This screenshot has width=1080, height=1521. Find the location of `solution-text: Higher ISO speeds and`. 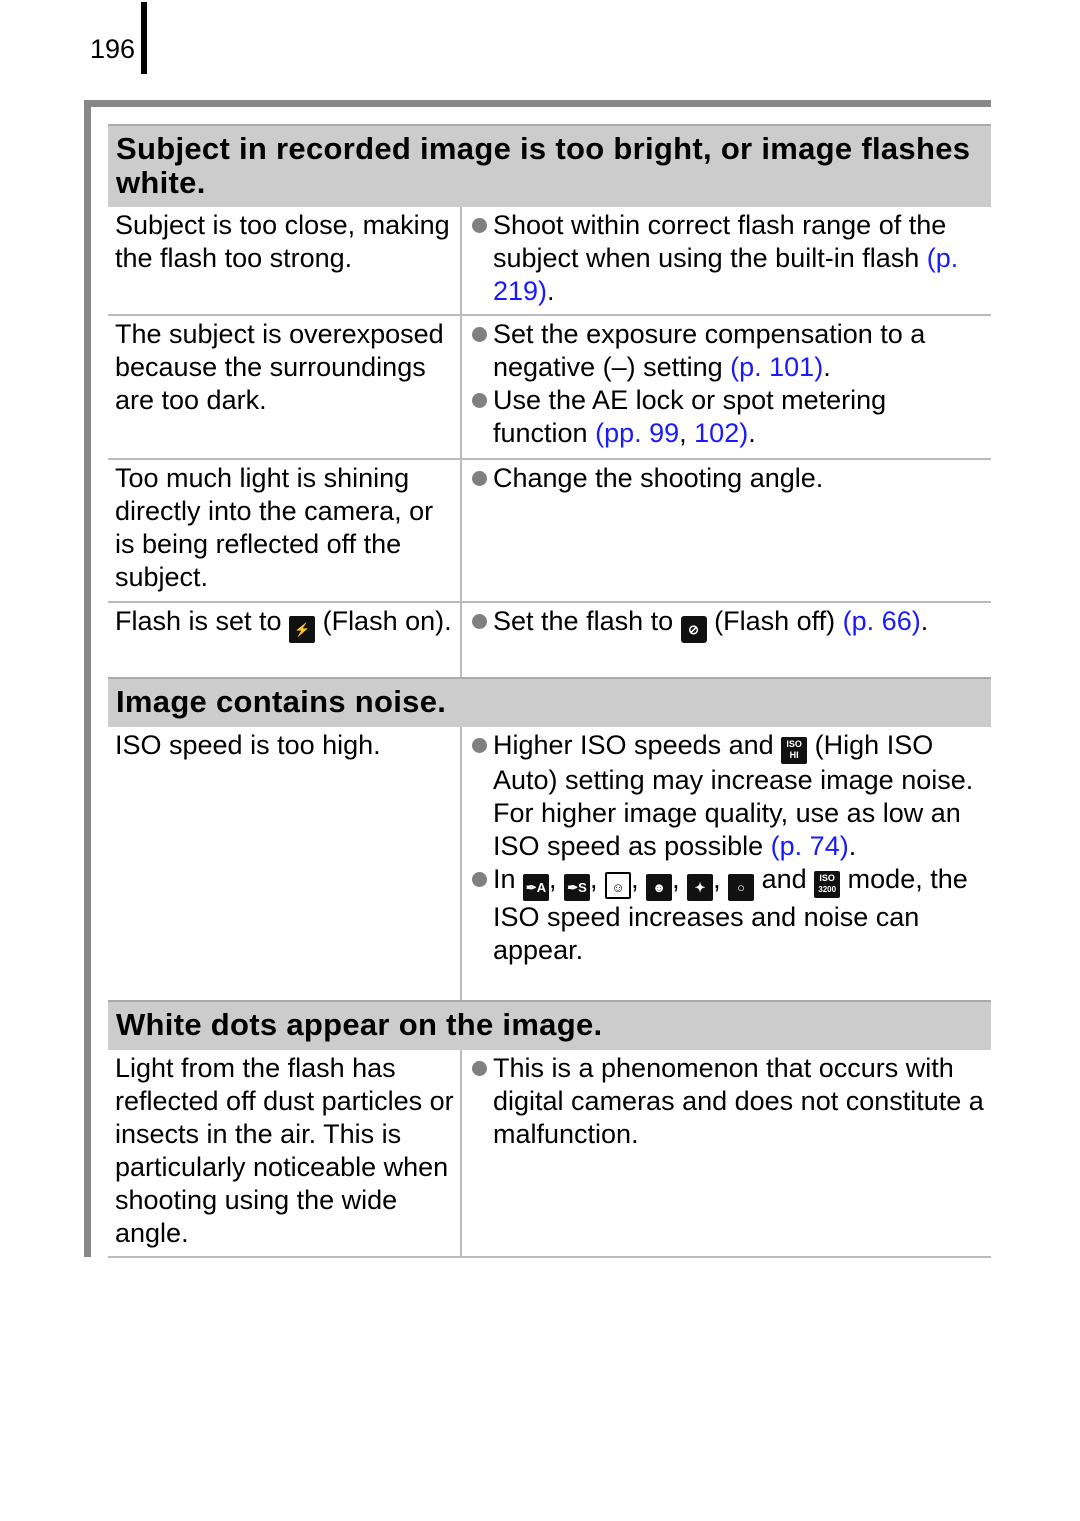

solution-text: Higher ISO speeds and is located at coordinates (637, 745).